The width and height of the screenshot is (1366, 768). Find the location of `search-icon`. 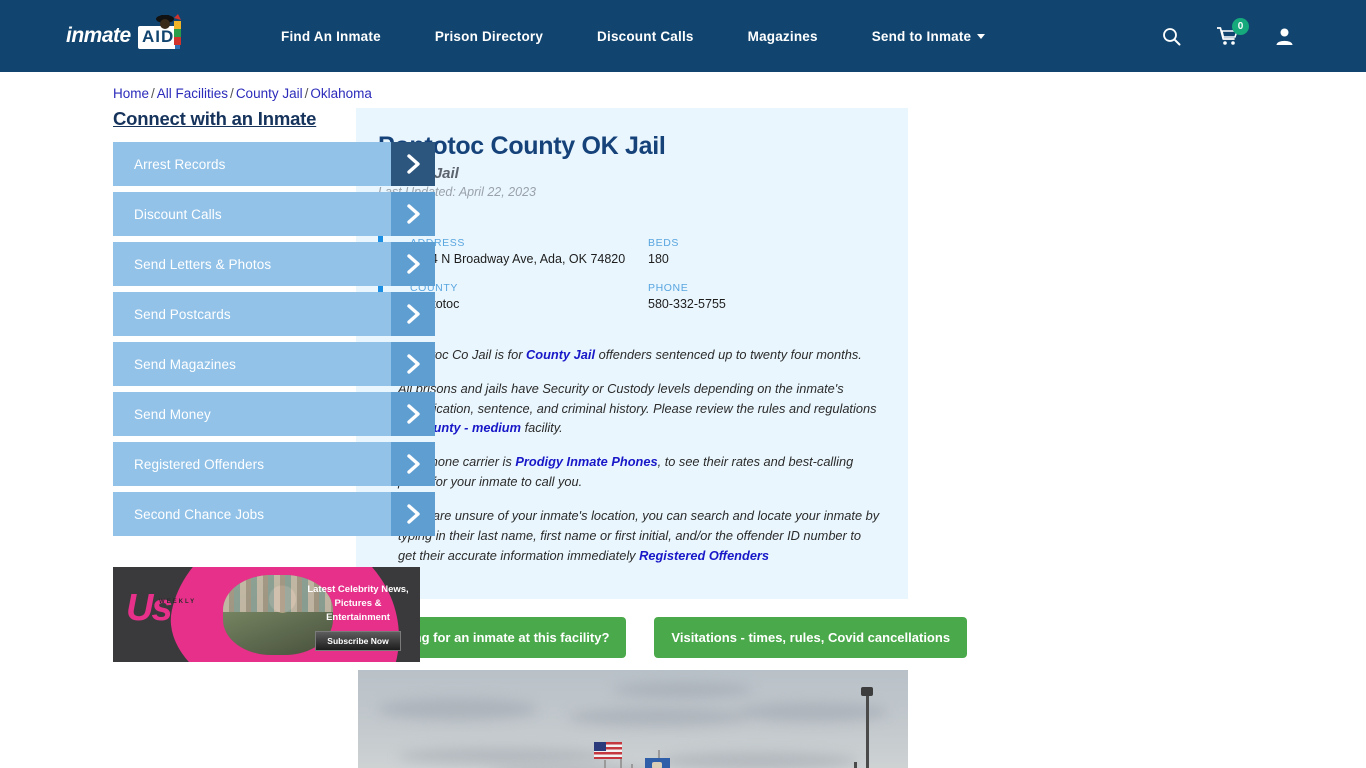

search-icon is located at coordinates (1172, 36).